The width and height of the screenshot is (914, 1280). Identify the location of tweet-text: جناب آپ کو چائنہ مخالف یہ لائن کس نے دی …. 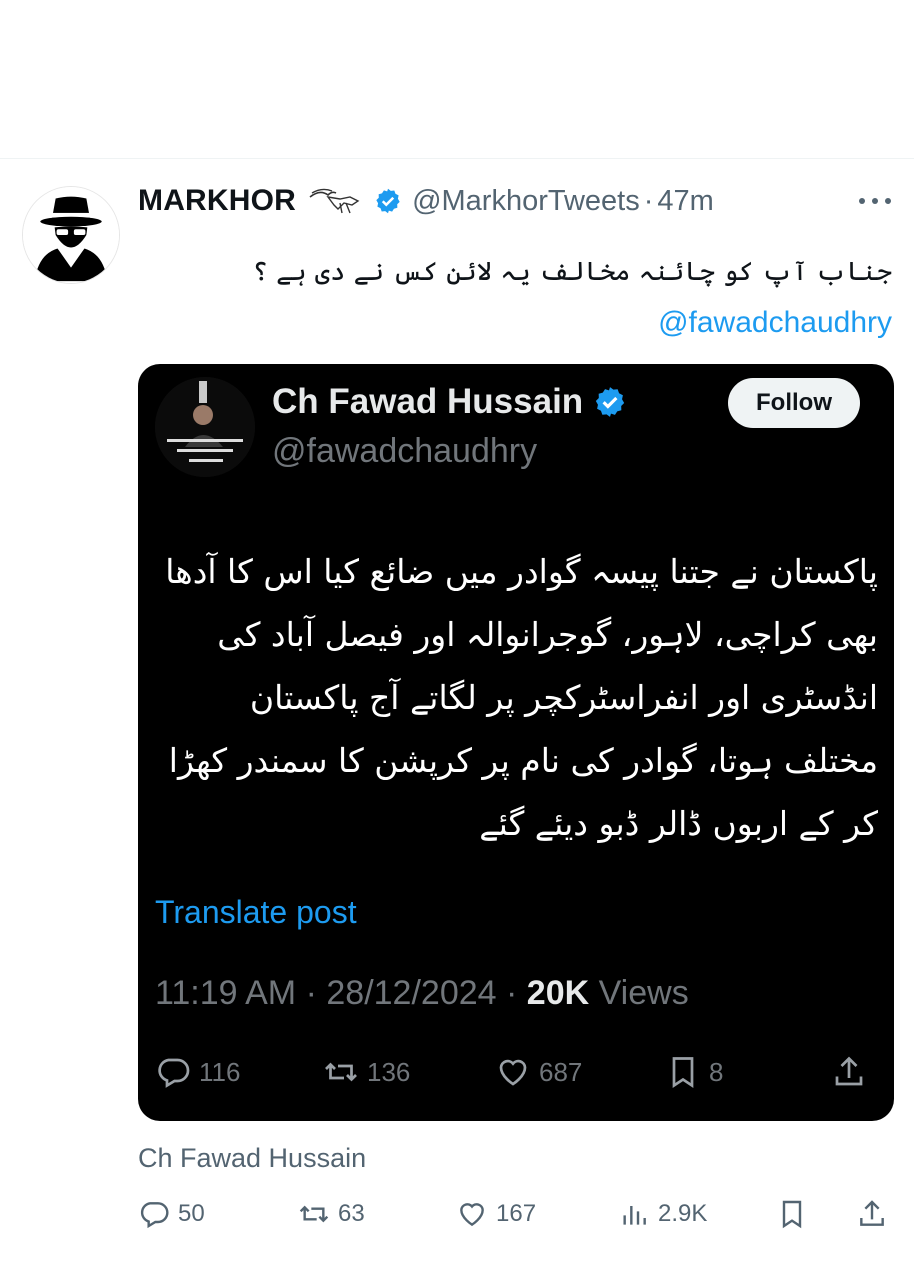
(572, 272).